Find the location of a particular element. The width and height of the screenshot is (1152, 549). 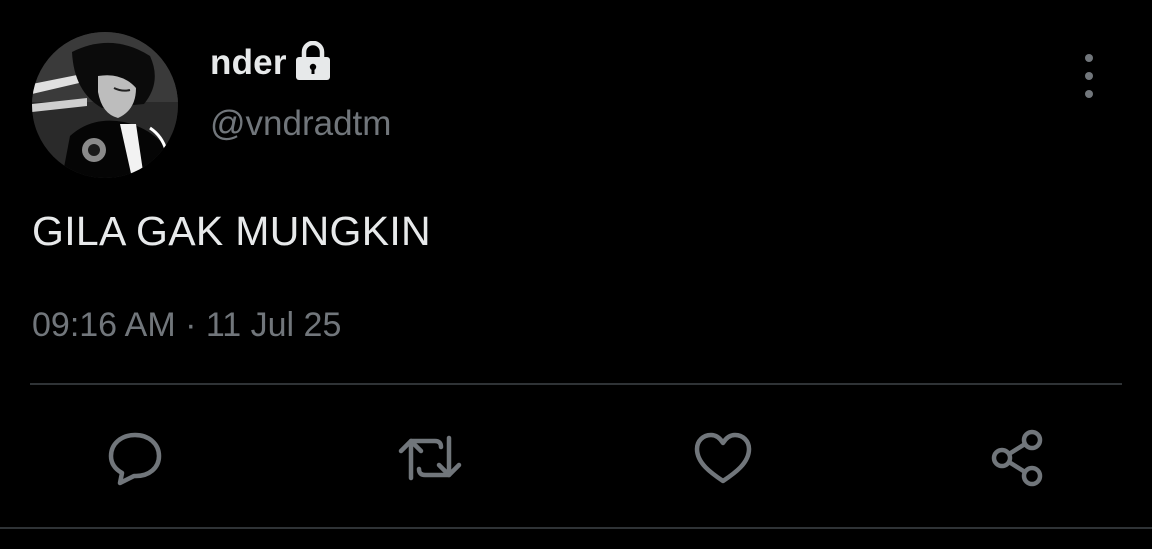

reply-button is located at coordinates (135, 458).